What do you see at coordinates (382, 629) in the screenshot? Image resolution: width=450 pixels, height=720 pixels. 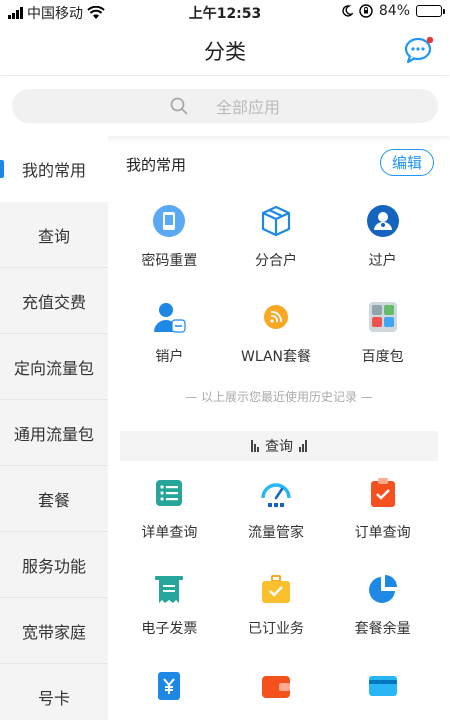 I see `app-tile-label: 套餐余量` at bounding box center [382, 629].